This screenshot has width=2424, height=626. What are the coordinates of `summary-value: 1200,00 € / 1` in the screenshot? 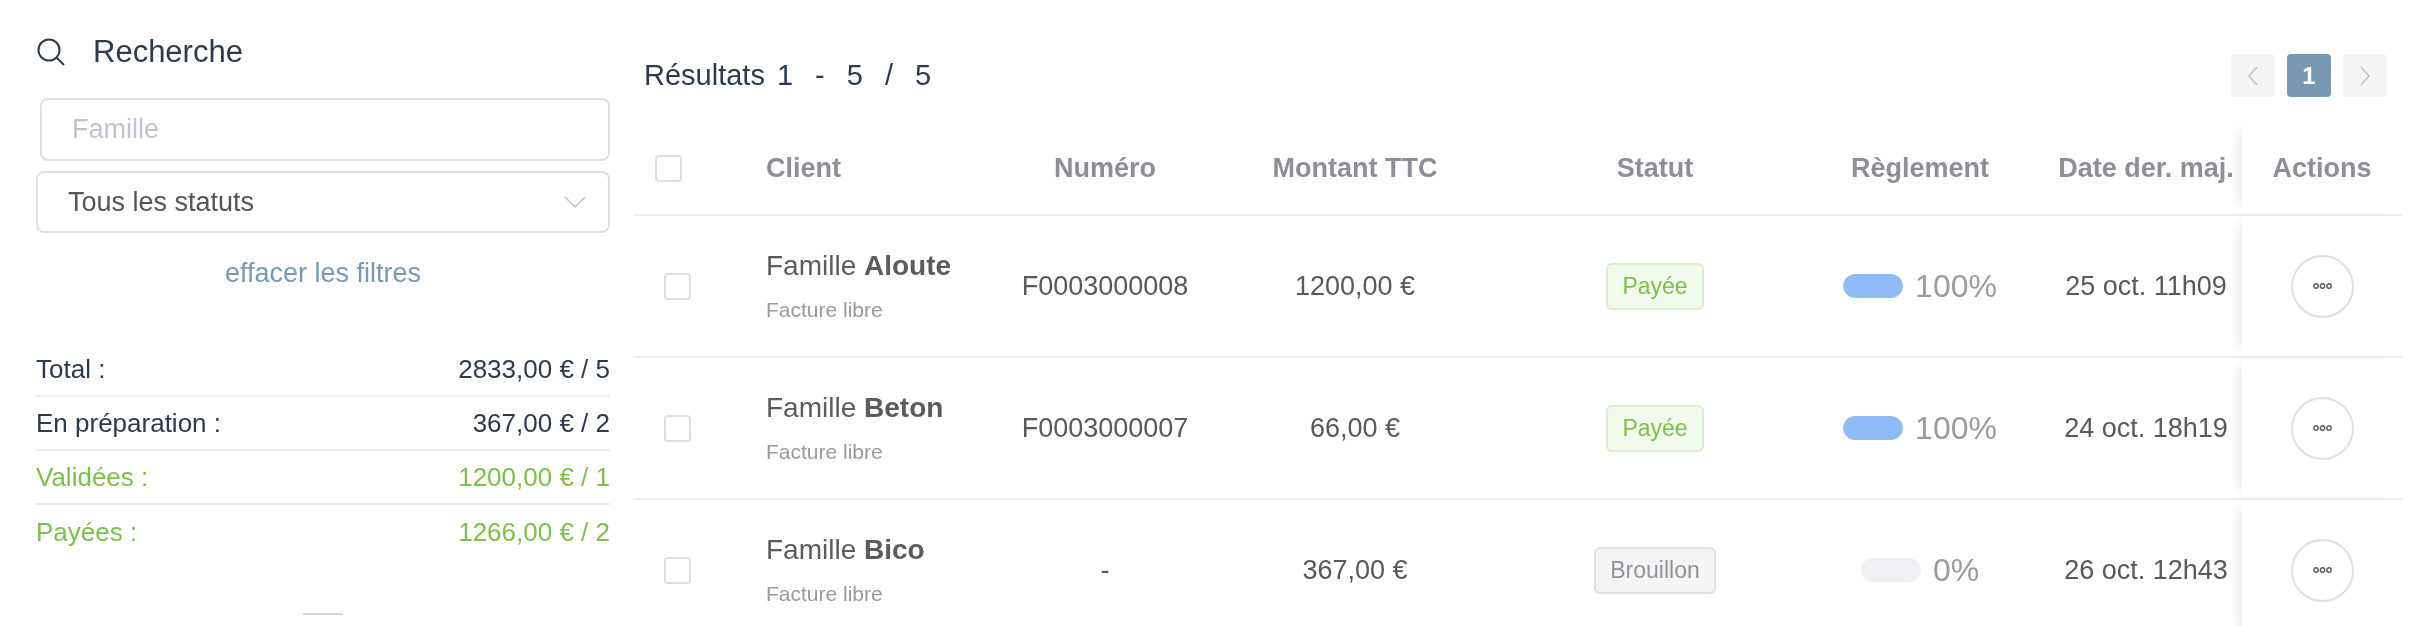 It's located at (534, 477).